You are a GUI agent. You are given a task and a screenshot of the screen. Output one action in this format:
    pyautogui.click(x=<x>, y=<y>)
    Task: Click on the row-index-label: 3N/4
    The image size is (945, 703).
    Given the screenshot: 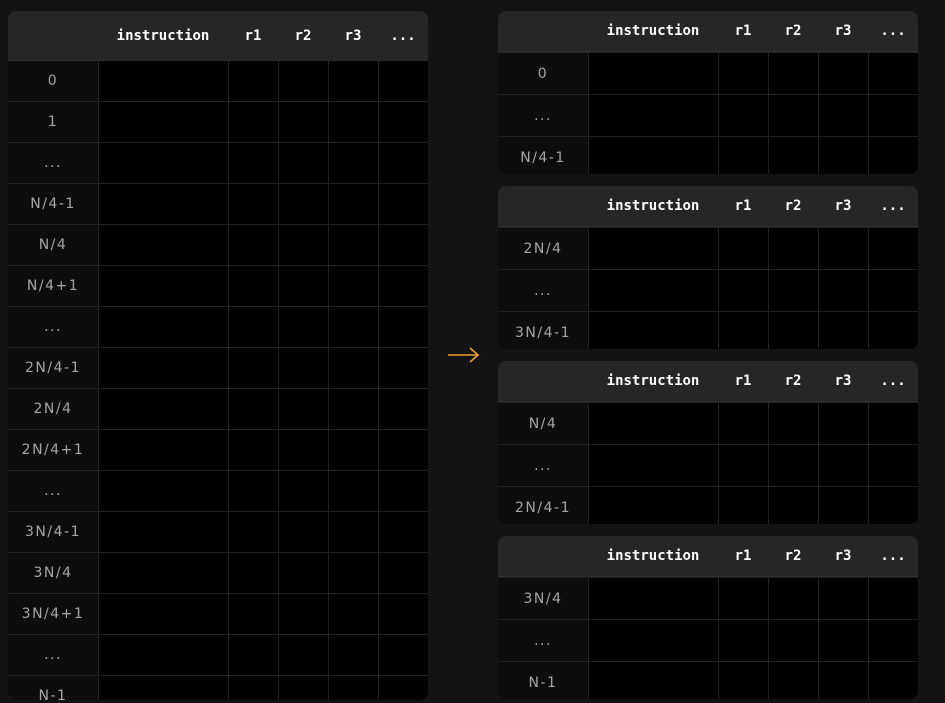 What is the action you would take?
    pyautogui.click(x=53, y=573)
    